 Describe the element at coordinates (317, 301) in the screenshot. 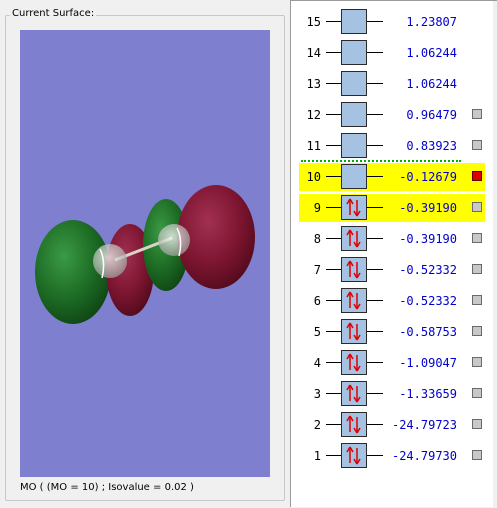

I see `mo-number: 6` at that location.